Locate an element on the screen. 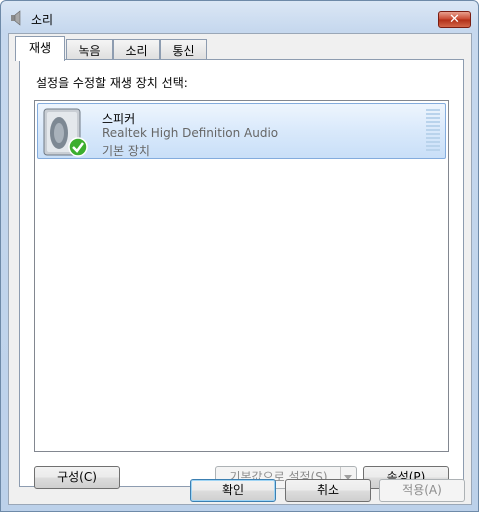 This screenshot has width=479, height=512. device-description: Realtek High Definition Audio is located at coordinates (190, 133).